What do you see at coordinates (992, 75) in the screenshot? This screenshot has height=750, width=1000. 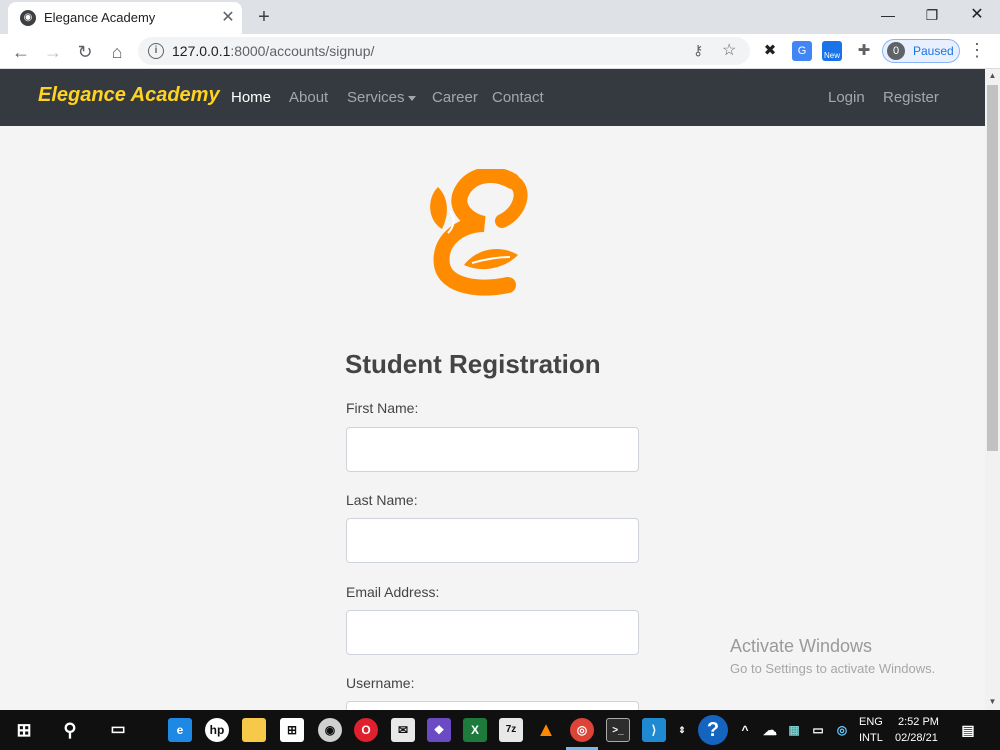 I see `scroll-up-icon: ▲` at bounding box center [992, 75].